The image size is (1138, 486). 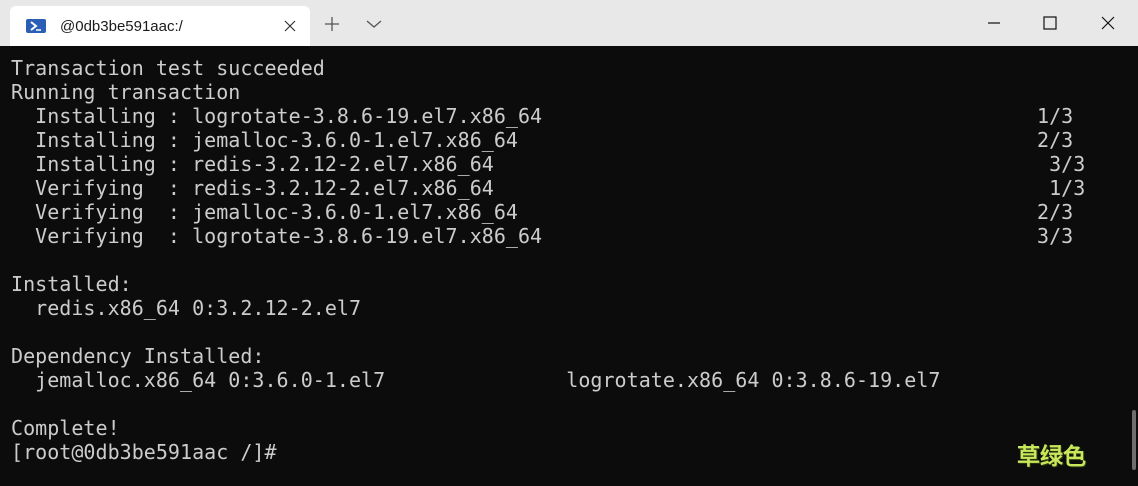 What do you see at coordinates (994, 23) in the screenshot?
I see `minimize-icon` at bounding box center [994, 23].